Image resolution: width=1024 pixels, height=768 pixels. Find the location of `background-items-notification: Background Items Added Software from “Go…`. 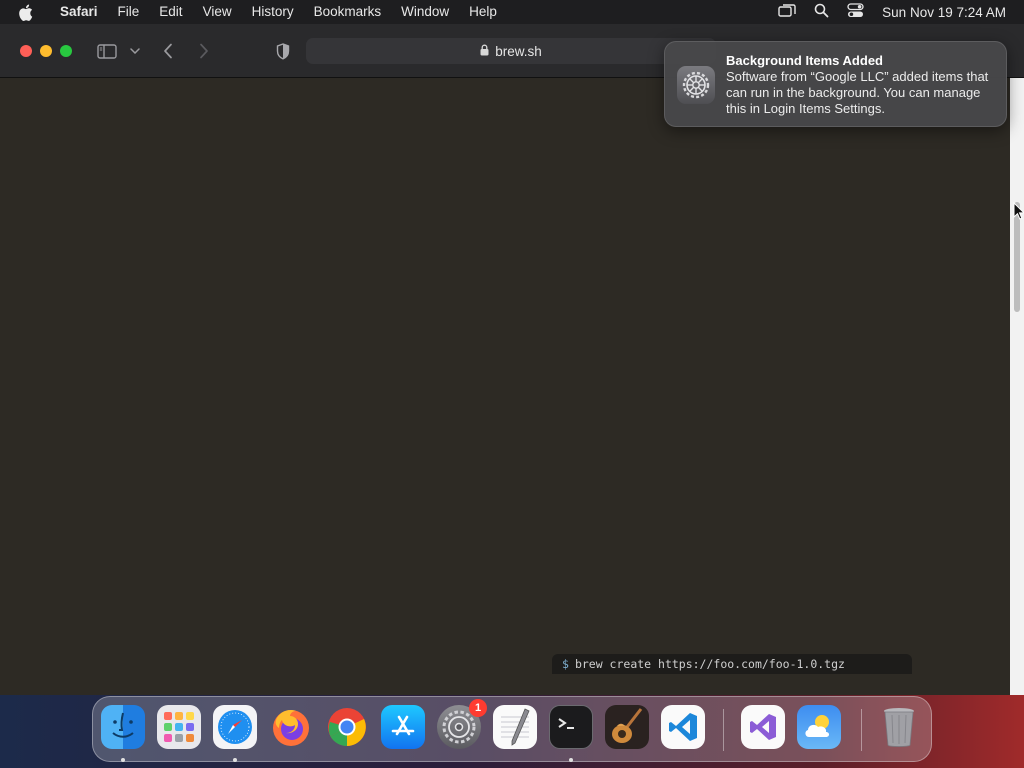

background-items-notification: Background Items Added Software from “Go… is located at coordinates (835, 84).